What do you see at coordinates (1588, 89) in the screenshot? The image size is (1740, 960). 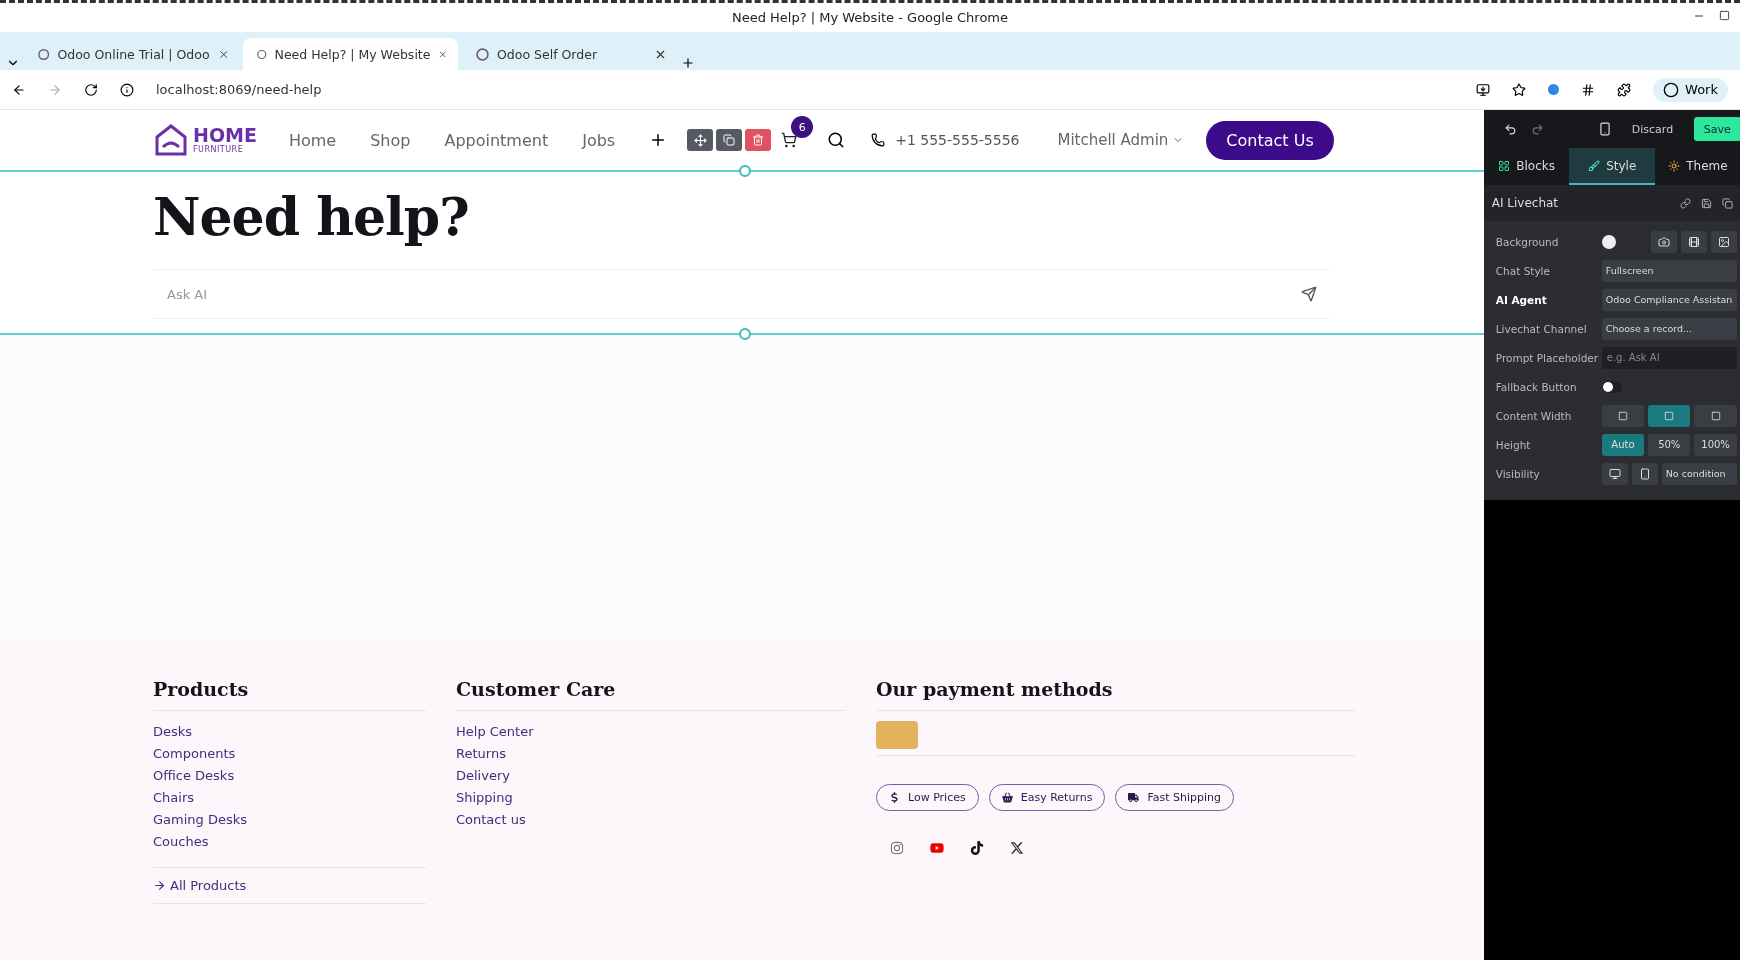 I see `hash-icon` at bounding box center [1588, 89].